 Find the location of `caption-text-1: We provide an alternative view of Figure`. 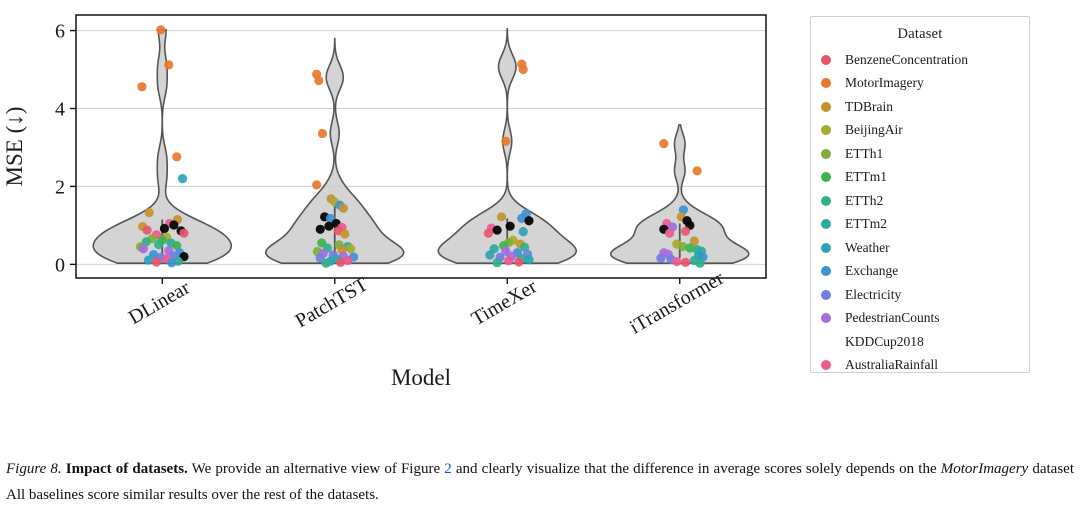

caption-text-1: We provide an alternative view of Figure is located at coordinates (316, 469).